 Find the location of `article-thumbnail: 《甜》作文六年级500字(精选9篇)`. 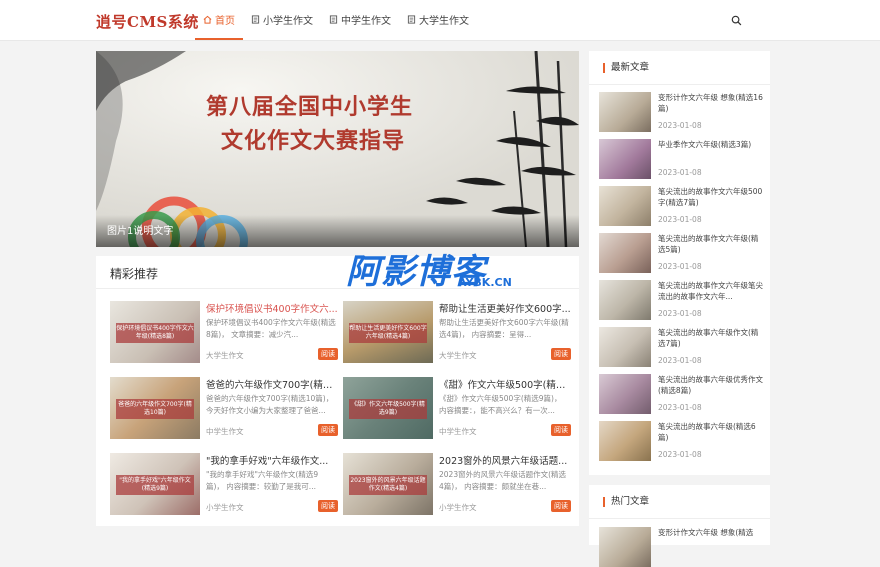

article-thumbnail: 《甜》作文六年级500字(精选9篇) is located at coordinates (388, 408).